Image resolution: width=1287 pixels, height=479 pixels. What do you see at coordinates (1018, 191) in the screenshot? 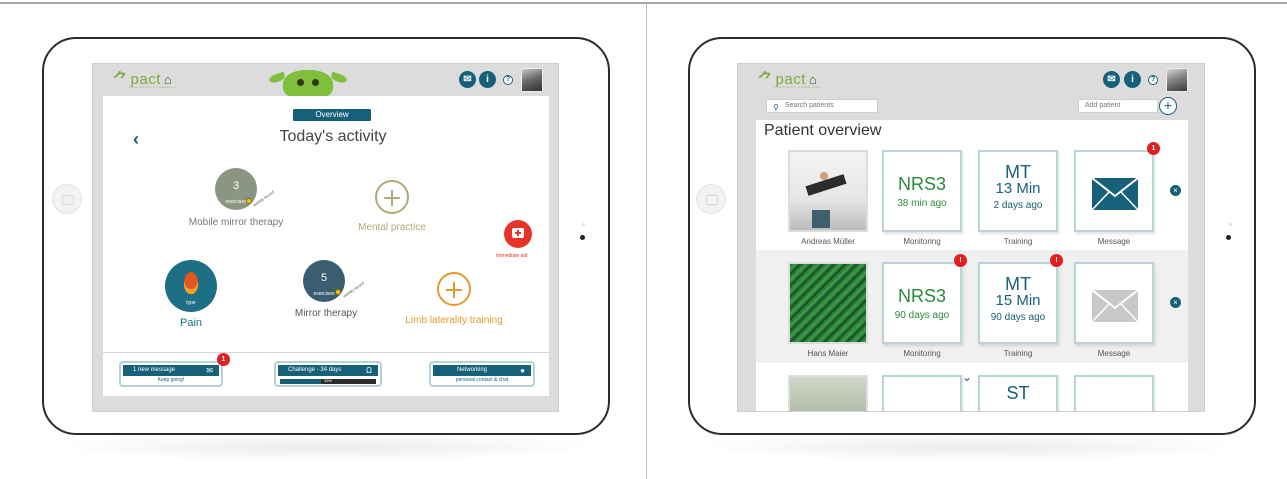
I see `training-tile: MT 13 Min 2 days ago` at bounding box center [1018, 191].